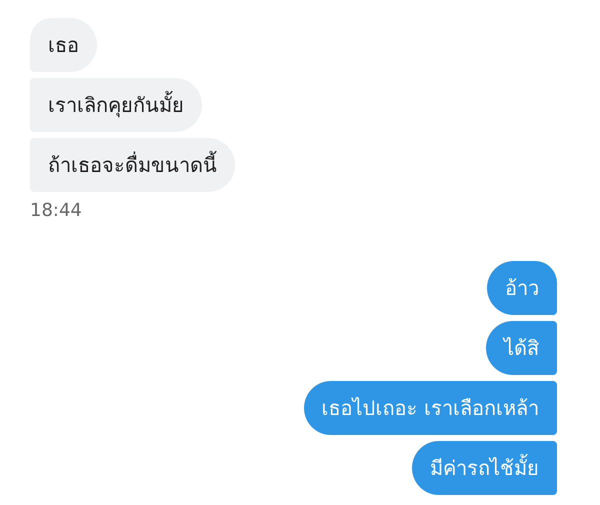 The image size is (600, 505). Describe the element at coordinates (56, 210) in the screenshot. I see `timestamp: 18:44` at that location.